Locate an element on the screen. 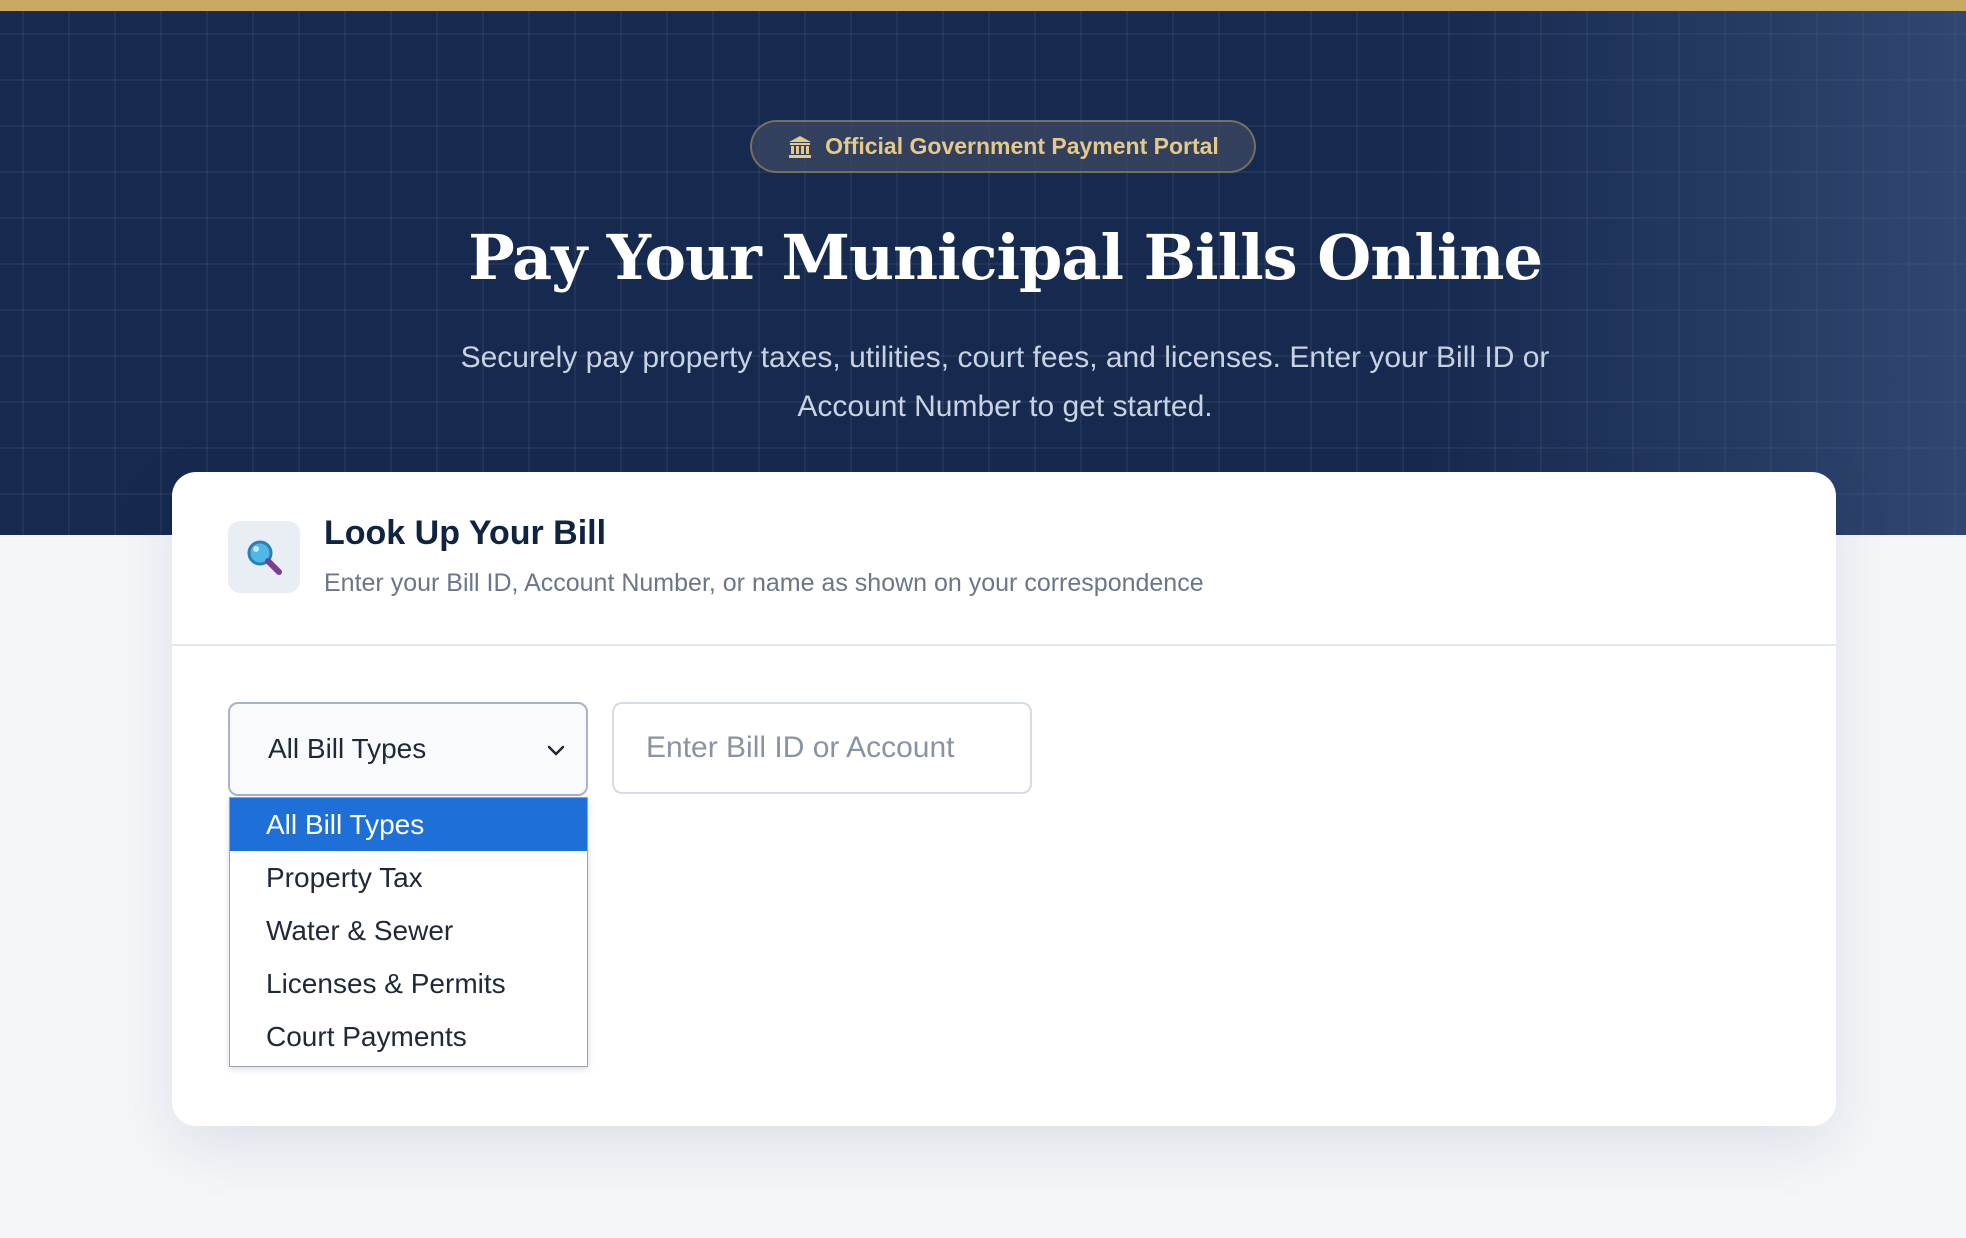 The width and height of the screenshot is (1966, 1238). bill-type-option-licenses-permits: Licenses & Permits is located at coordinates (408, 983).